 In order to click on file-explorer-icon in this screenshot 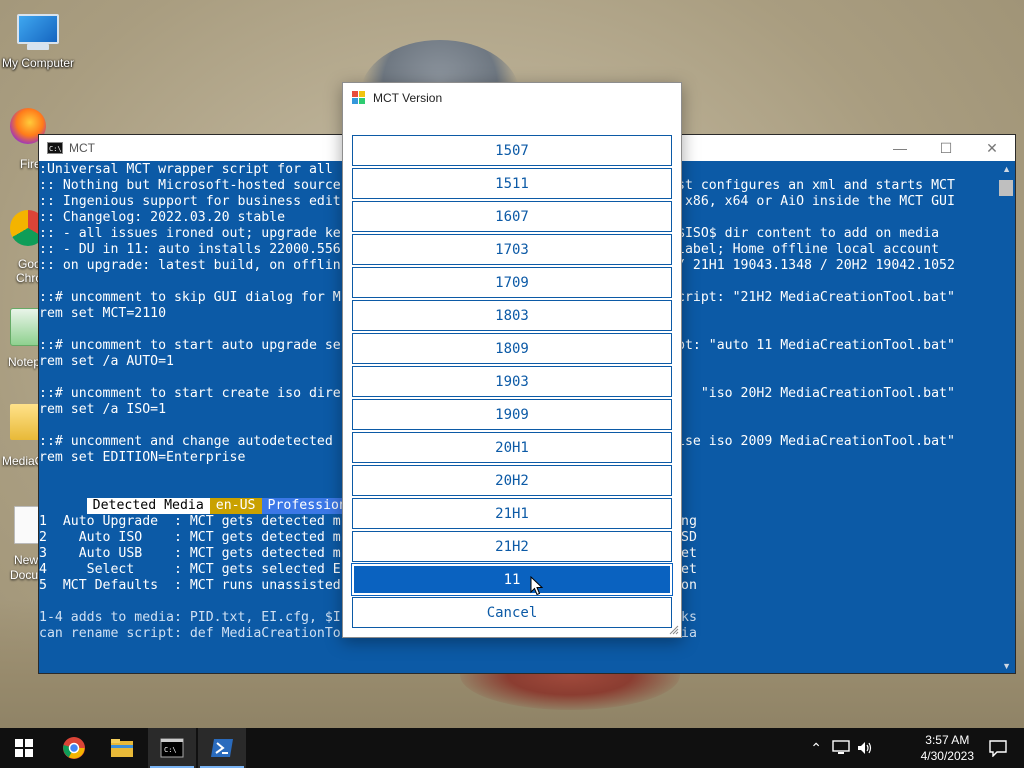, I will do `click(122, 748)`.